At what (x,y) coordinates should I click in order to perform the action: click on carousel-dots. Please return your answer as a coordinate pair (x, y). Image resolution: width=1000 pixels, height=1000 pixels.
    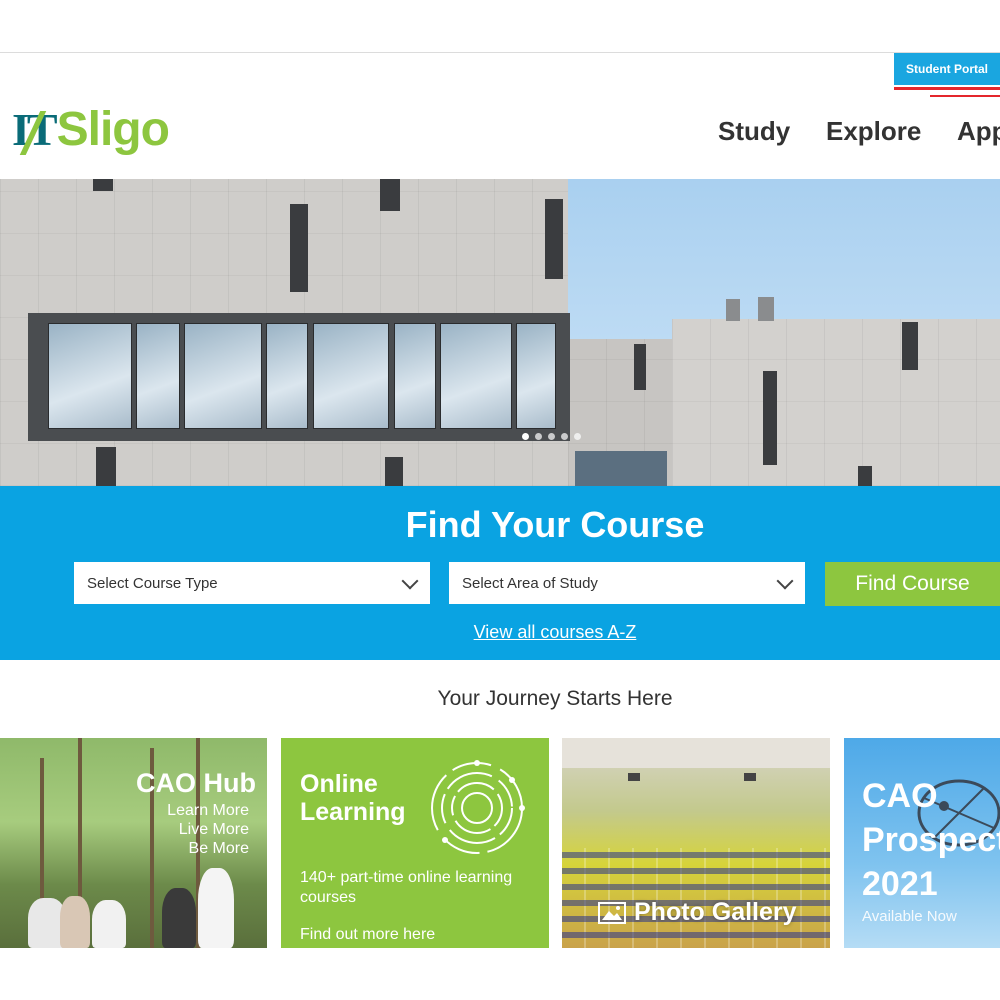
    Looking at the image, I should click on (551, 436).